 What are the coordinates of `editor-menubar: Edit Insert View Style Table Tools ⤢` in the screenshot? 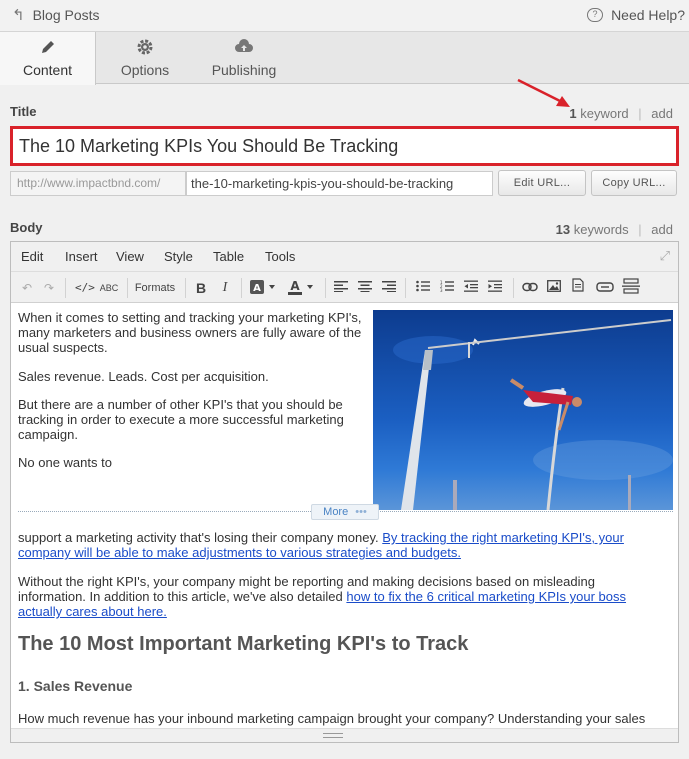 It's located at (344, 256).